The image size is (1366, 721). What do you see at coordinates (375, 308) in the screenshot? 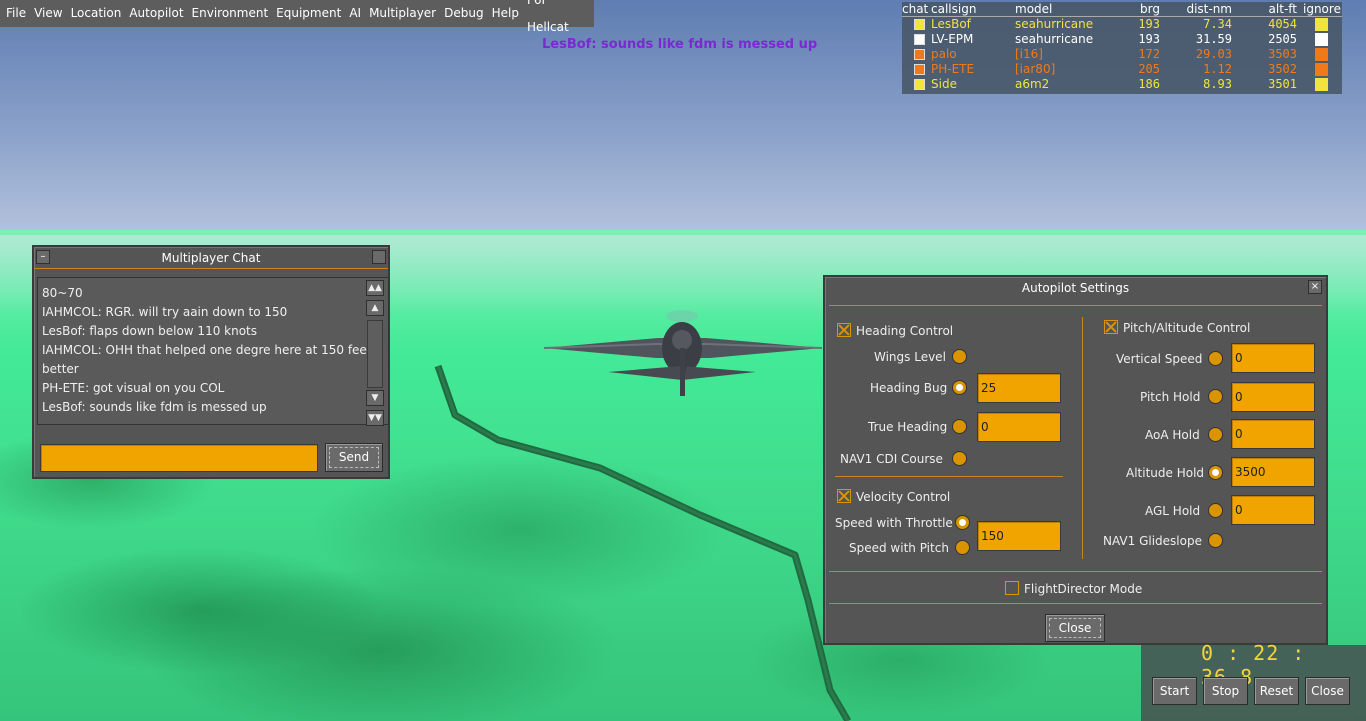
I see `scroll-up-button: ▲` at bounding box center [375, 308].